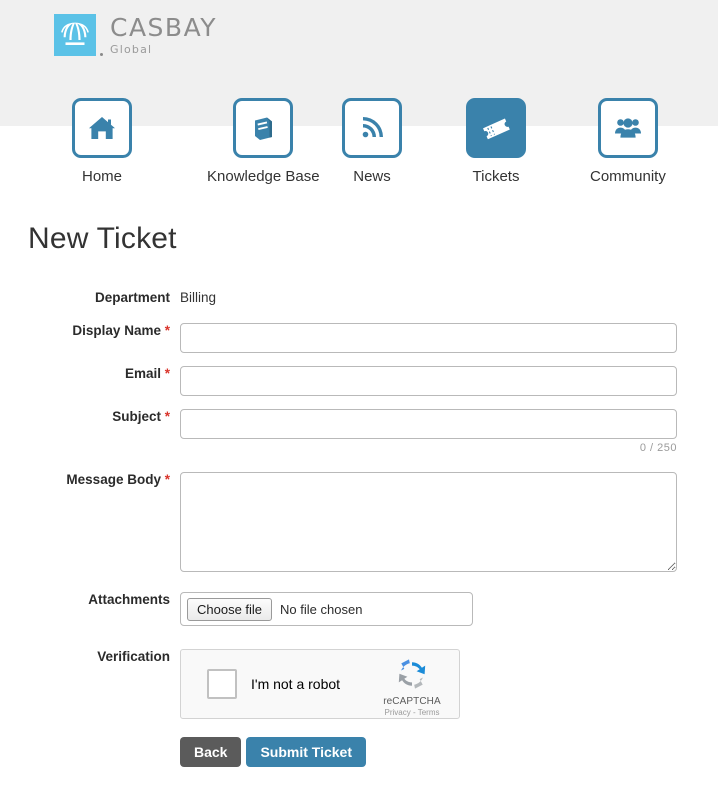 Image resolution: width=718 pixels, height=794 pixels. I want to click on ticket-icon, so click(496, 129).